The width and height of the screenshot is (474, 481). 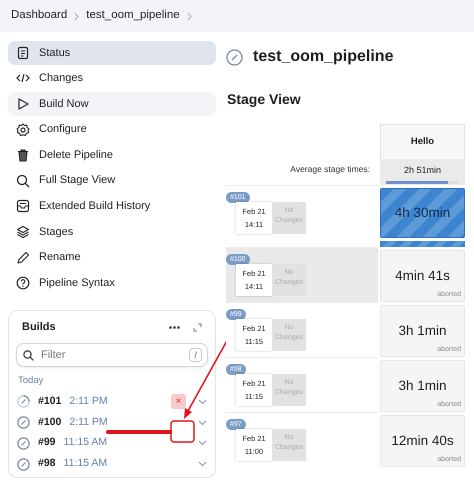 I want to click on sidebar-item: Rename, so click(x=112, y=258).